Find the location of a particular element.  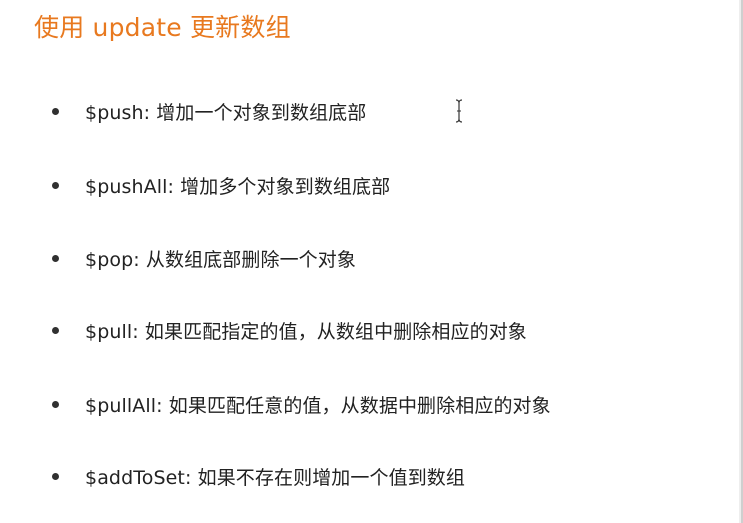

bullet-text: $pushAll: 增加多个对象到数组底部 is located at coordinates (238, 186).